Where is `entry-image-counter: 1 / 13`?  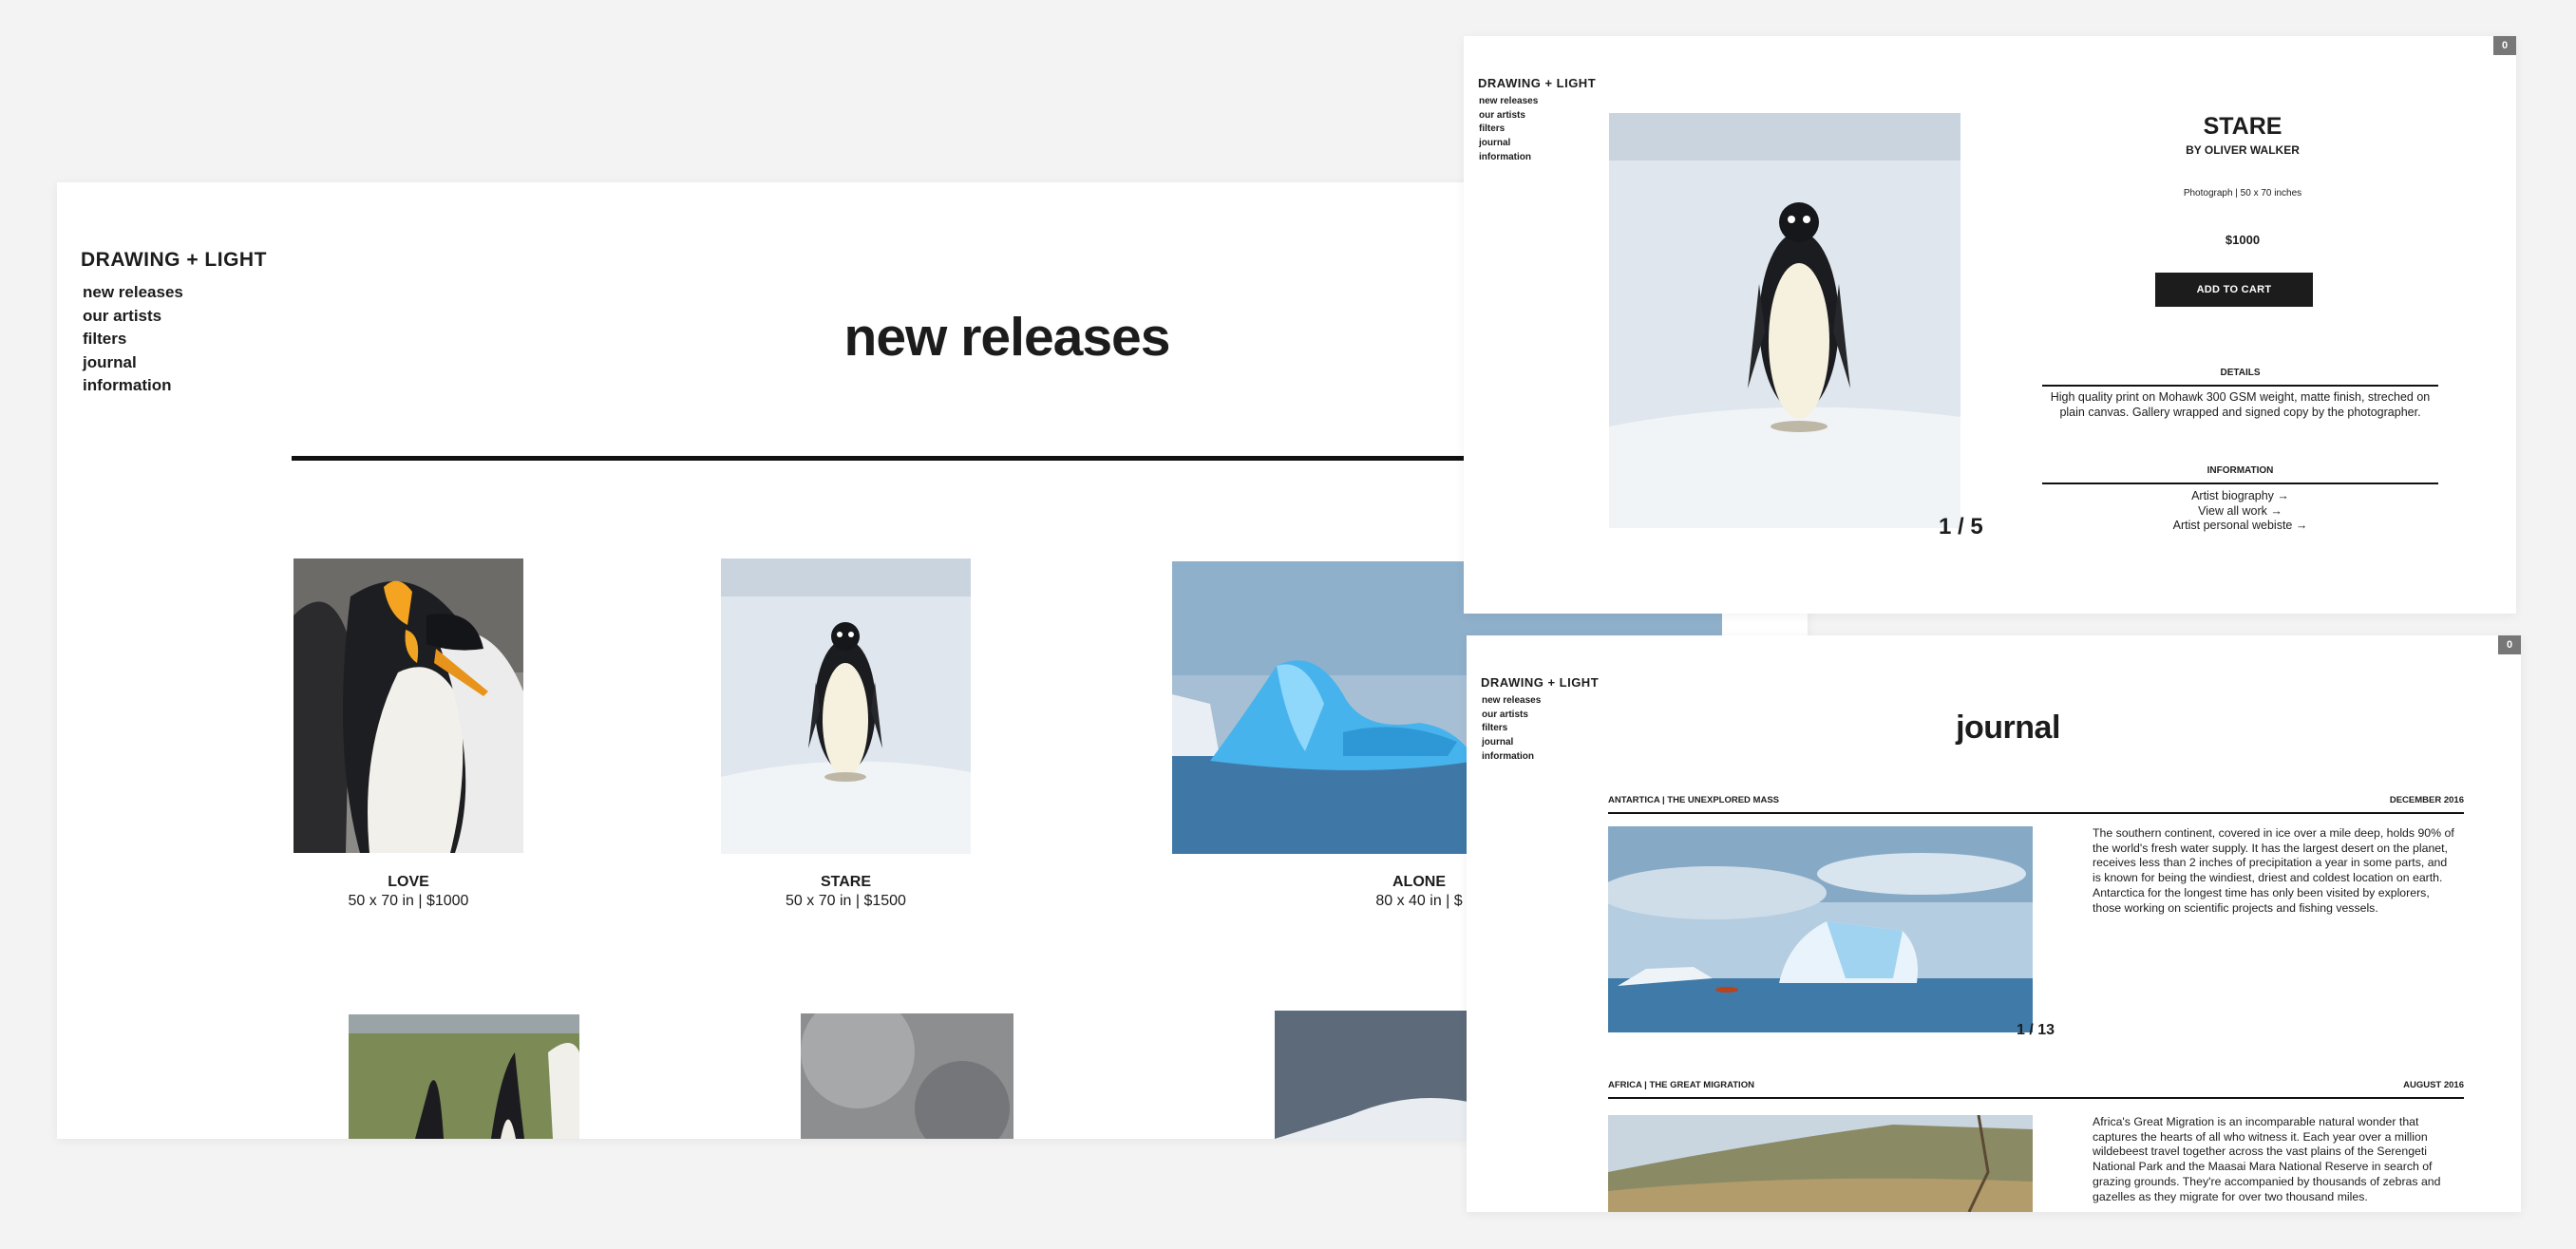
entry-image-counter: 1 / 13 is located at coordinates (2036, 1030).